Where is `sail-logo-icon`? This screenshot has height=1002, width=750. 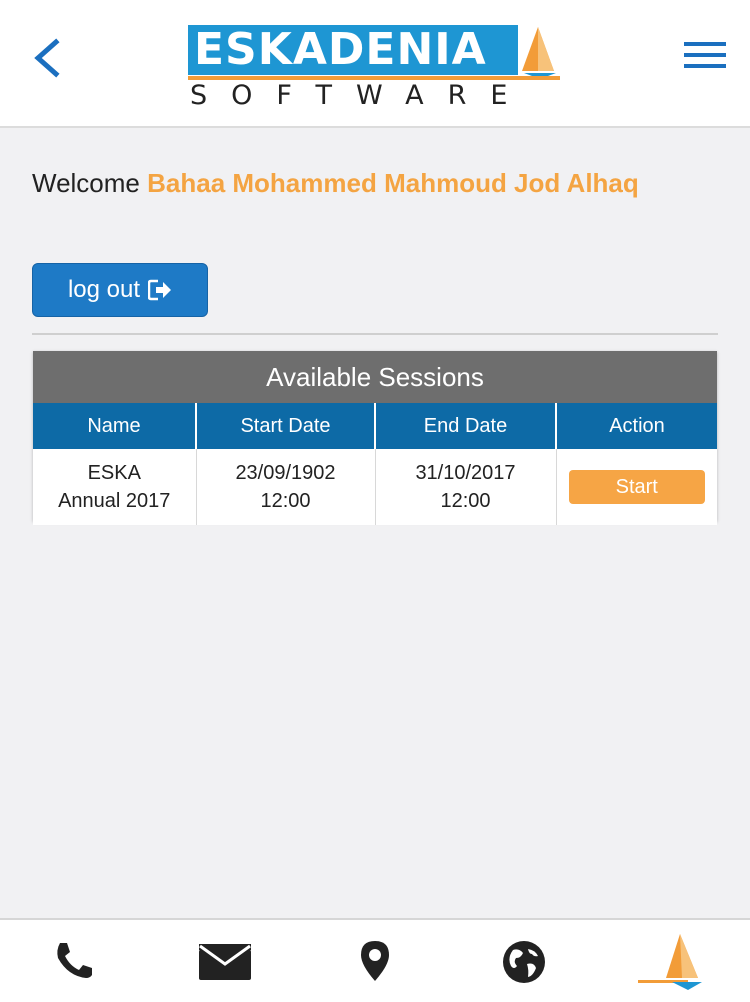 sail-logo-icon is located at coordinates (670, 962).